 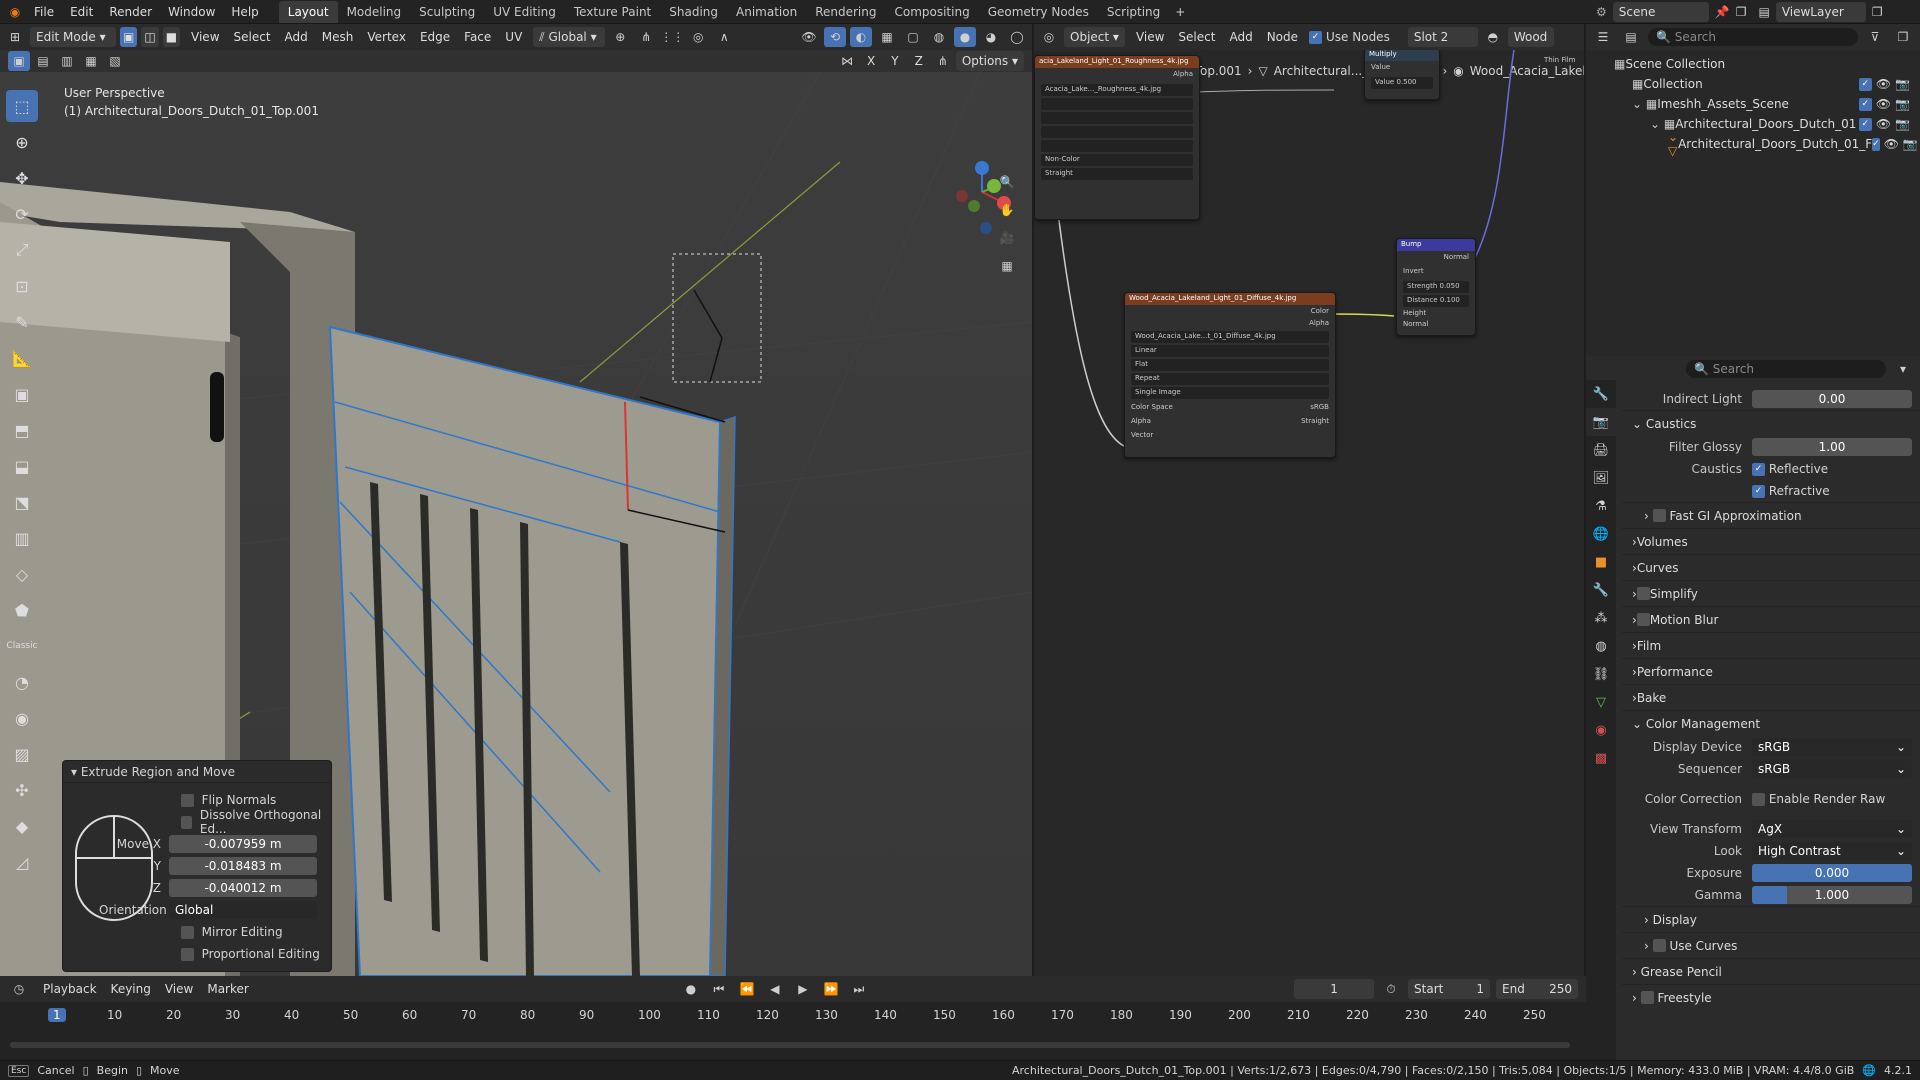 What do you see at coordinates (1832, 769) in the screenshot?
I see `sequencer-dropdown: sRGB ⌄` at bounding box center [1832, 769].